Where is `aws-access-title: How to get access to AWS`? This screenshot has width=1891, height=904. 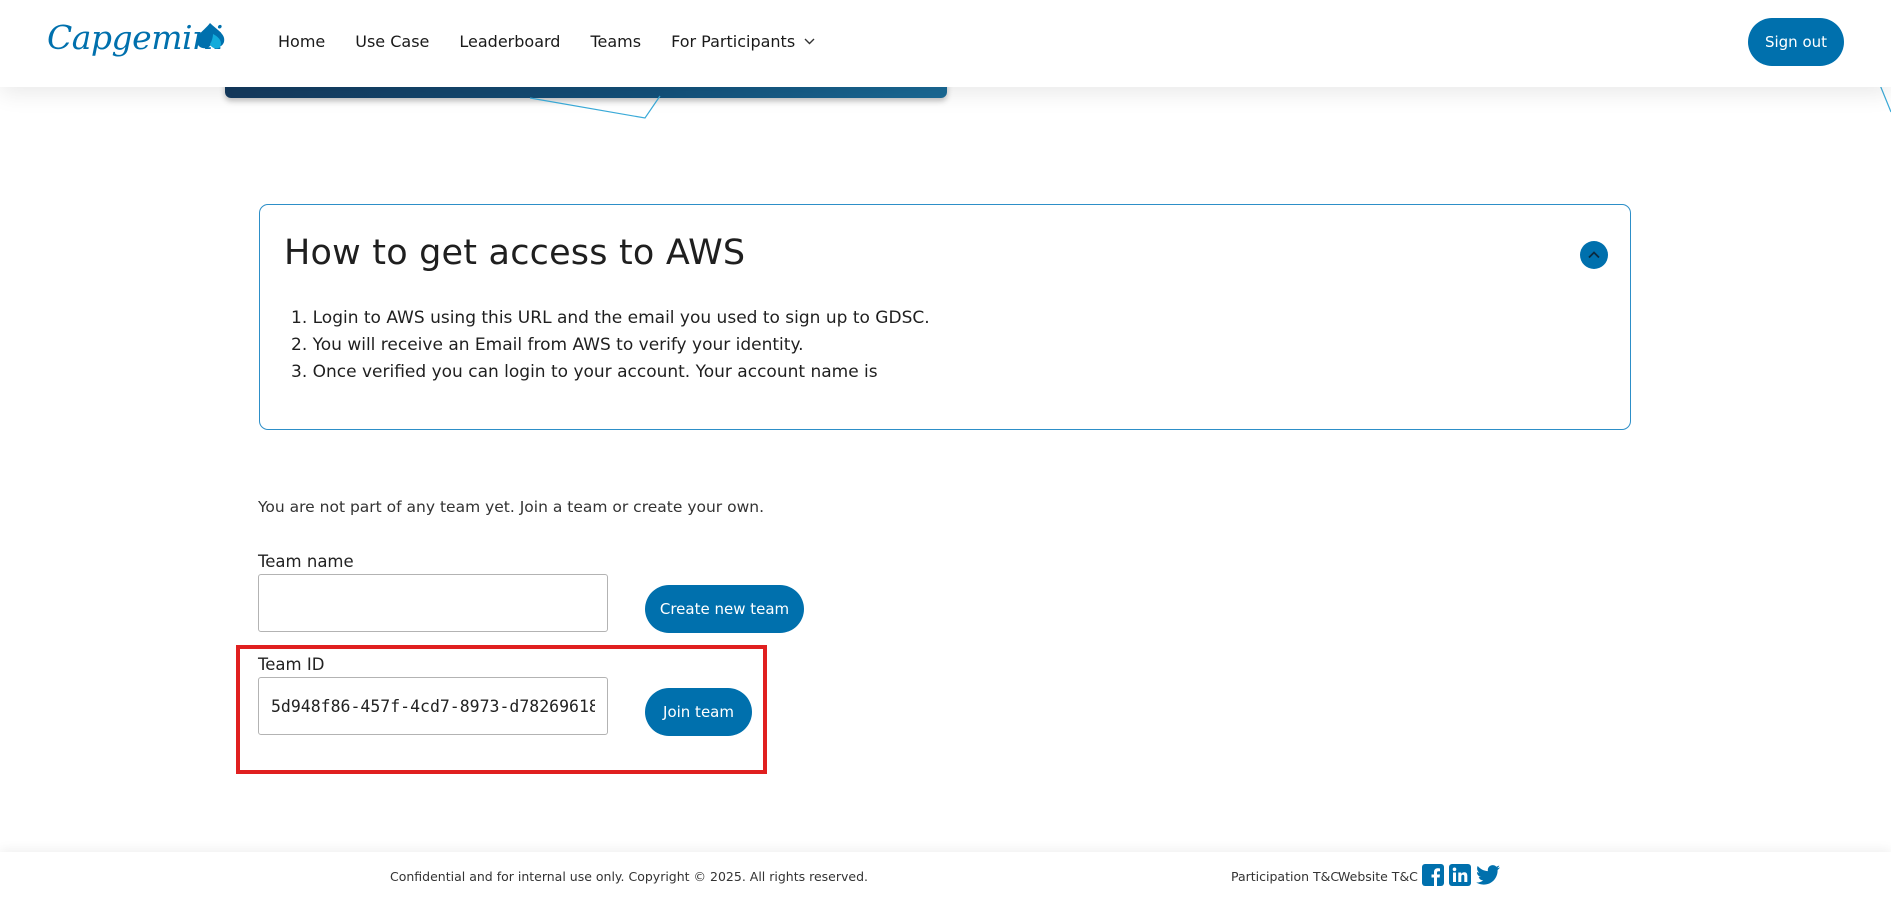
aws-access-title: How to get access to AWS is located at coordinates (515, 253).